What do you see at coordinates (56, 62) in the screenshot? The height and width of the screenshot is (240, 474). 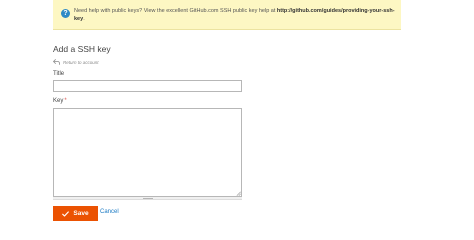 I see `return-arrow-icon` at bounding box center [56, 62].